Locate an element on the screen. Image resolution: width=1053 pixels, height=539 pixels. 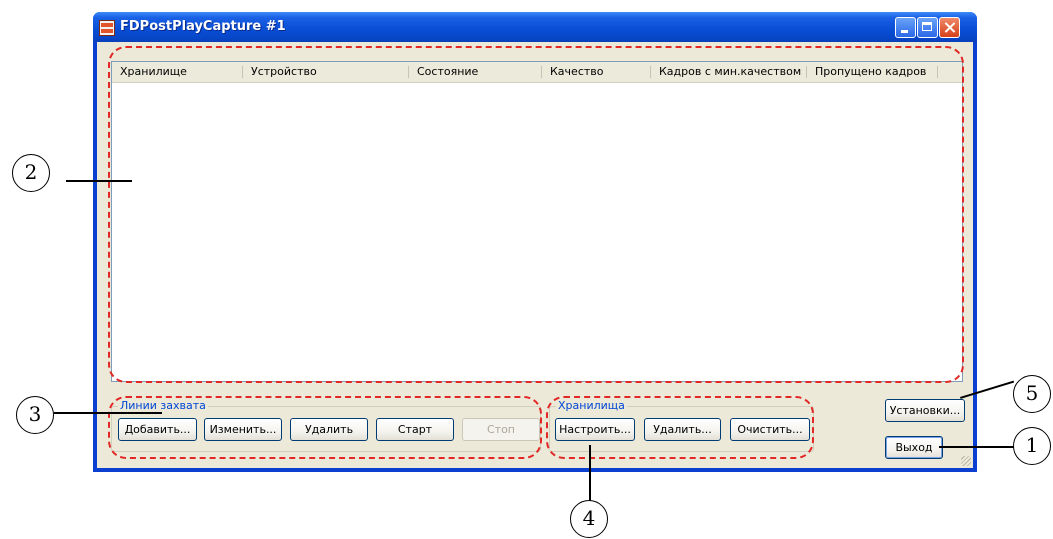
callout-number-1: 1 is located at coordinates (1032, 446).